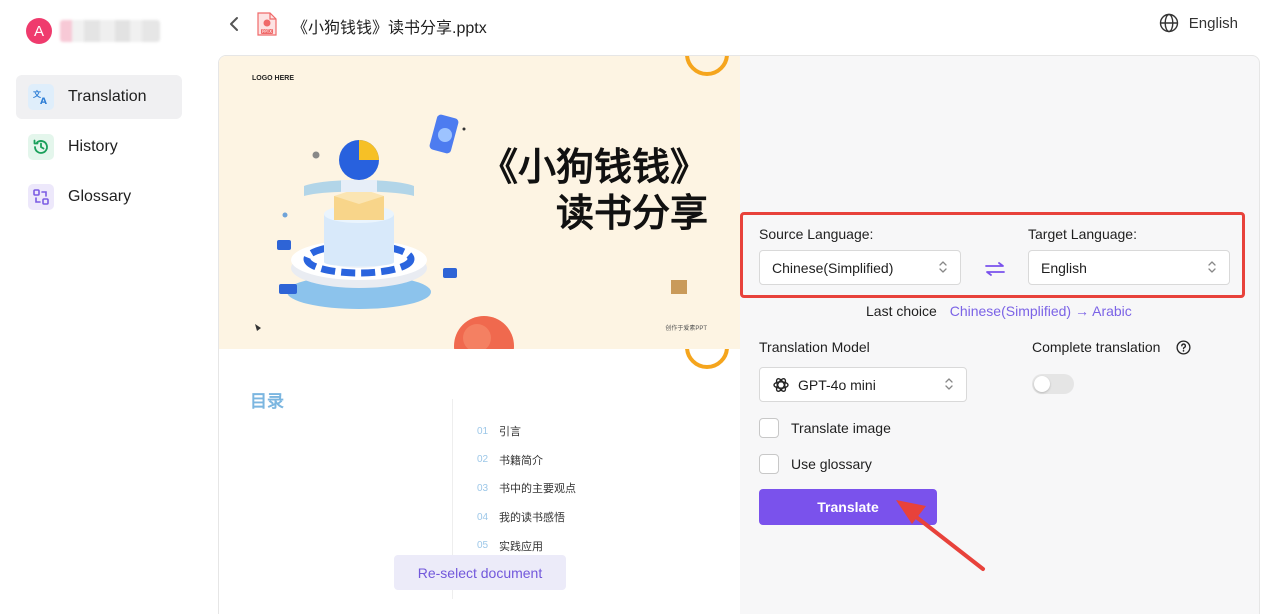  I want to click on translate-icon: 文 A, so click(41, 97).